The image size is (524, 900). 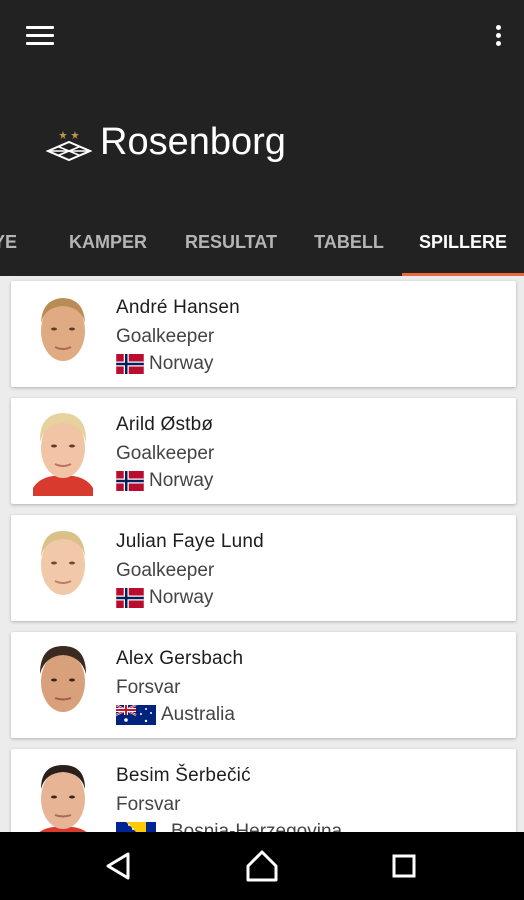 What do you see at coordinates (136, 715) in the screenshot?
I see `australia-flag-icon` at bounding box center [136, 715].